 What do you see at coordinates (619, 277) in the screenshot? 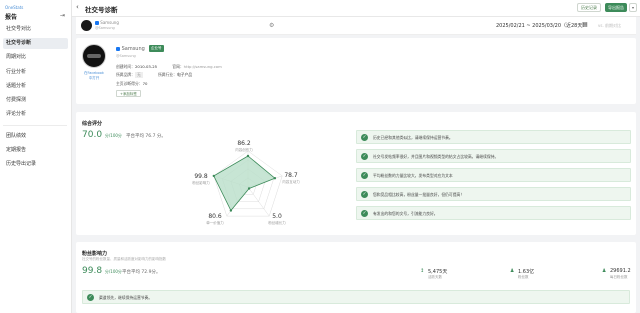
I see `metric-label: 每日粉丝数` at bounding box center [619, 277].